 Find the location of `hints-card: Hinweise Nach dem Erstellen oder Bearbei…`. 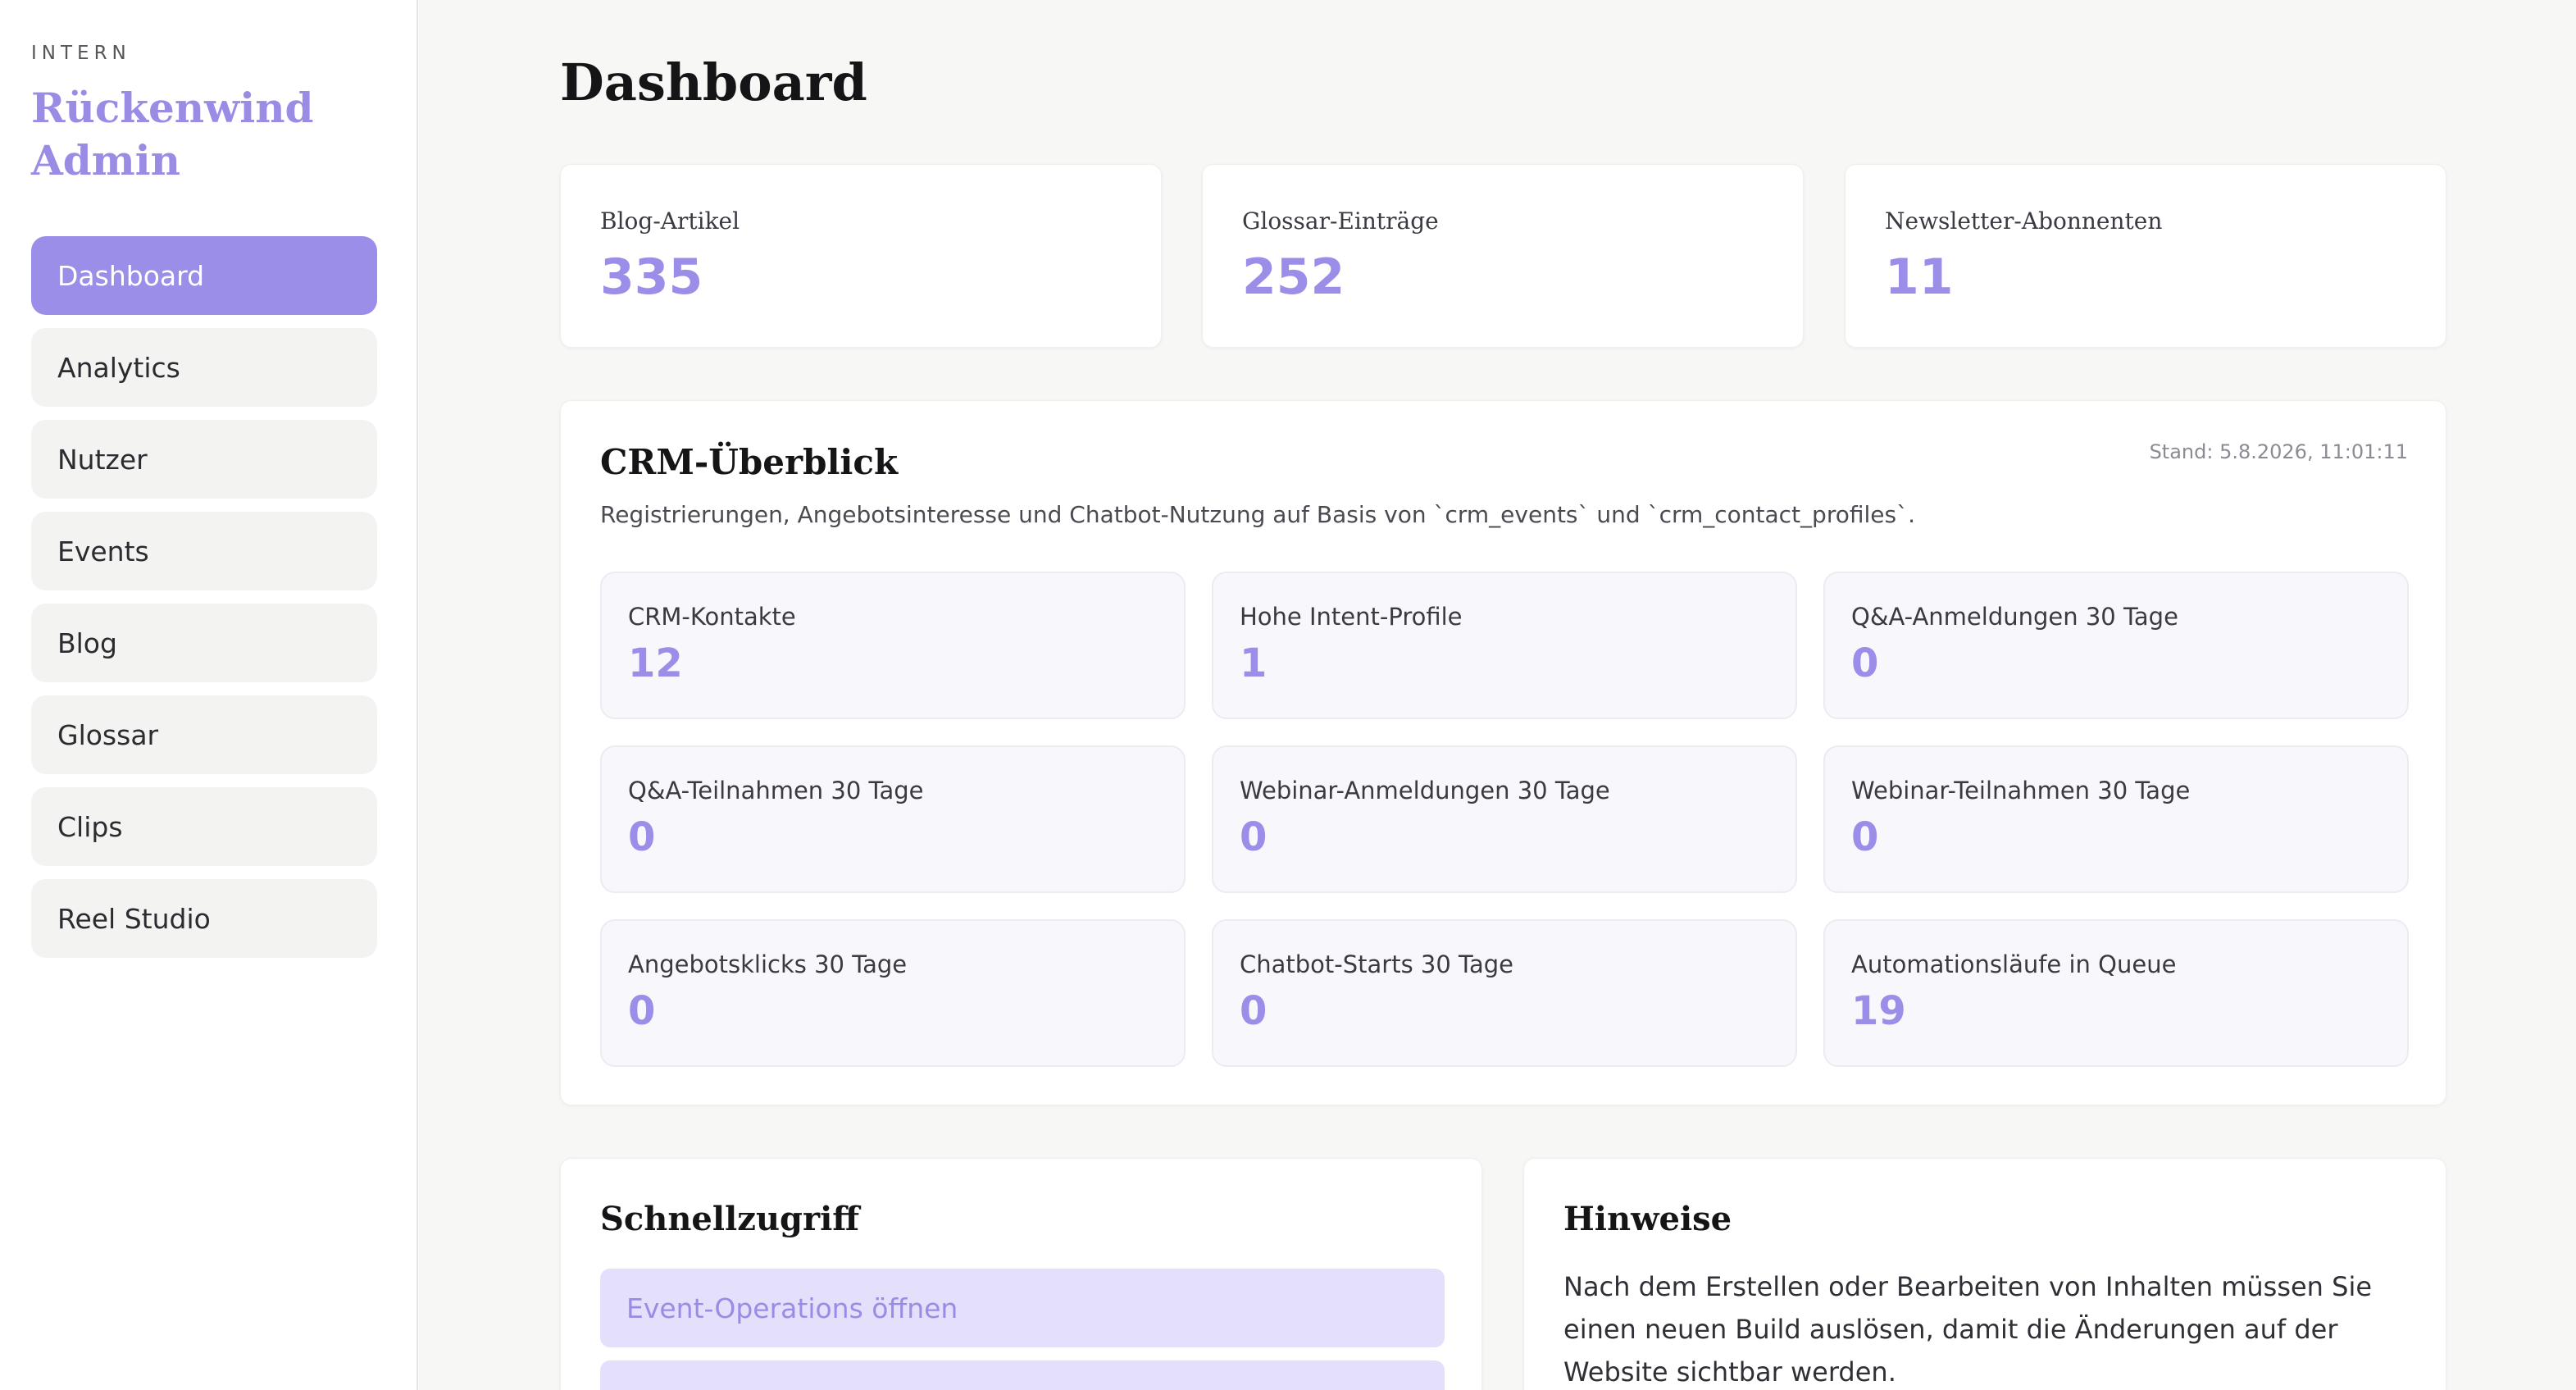

hints-card: Hinweise Nach dem Erstellen oder Bearbei… is located at coordinates (1984, 1274).